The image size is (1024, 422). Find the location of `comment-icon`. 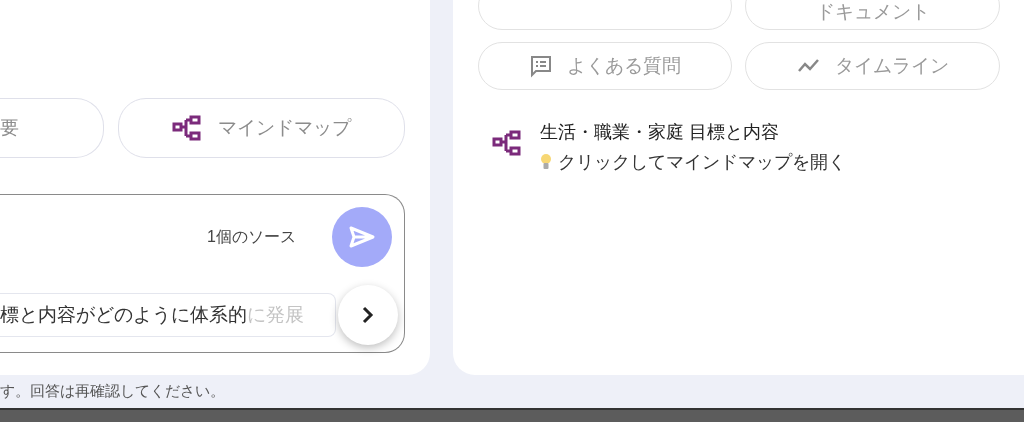

comment-icon is located at coordinates (541, 66).